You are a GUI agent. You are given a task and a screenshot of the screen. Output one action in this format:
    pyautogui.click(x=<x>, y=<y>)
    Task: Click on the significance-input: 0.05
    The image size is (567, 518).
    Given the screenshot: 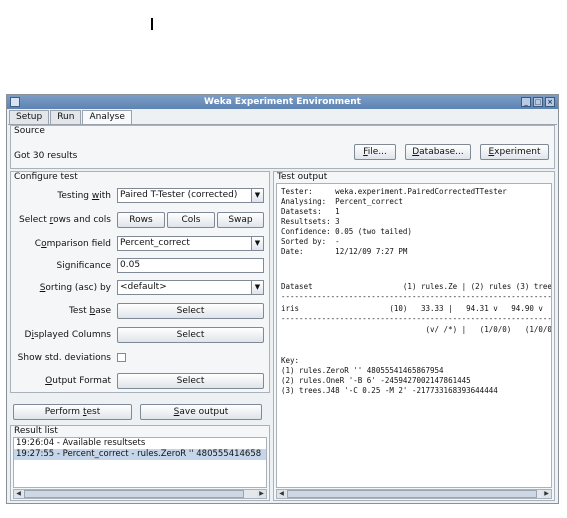 What is the action you would take?
    pyautogui.click(x=190, y=265)
    